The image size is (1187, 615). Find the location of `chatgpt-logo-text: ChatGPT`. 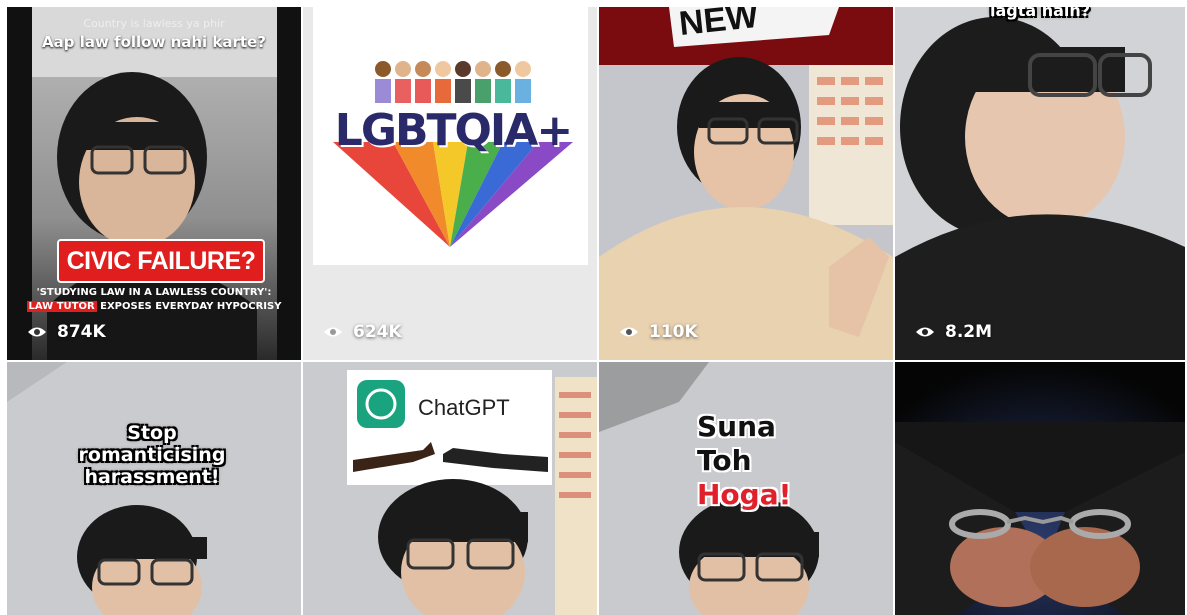

chatgpt-logo-text: ChatGPT is located at coordinates (464, 407).